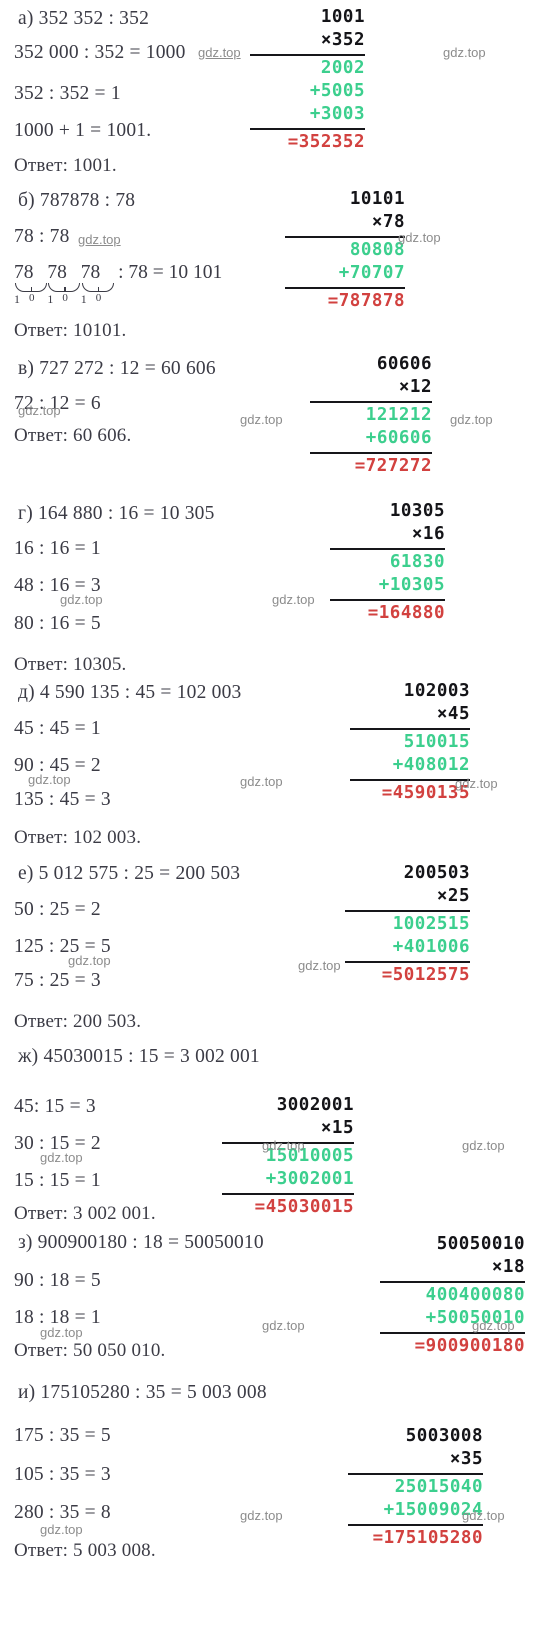 The image size is (554, 1627). What do you see at coordinates (436, 742) in the screenshot?
I see `partial-product: 510015` at bounding box center [436, 742].